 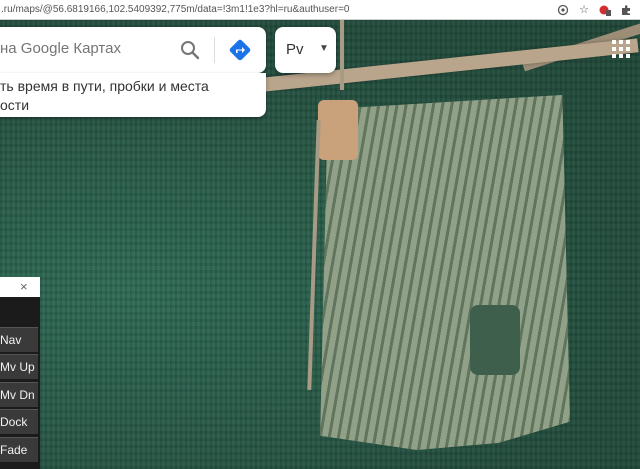 What do you see at coordinates (621, 51) in the screenshot?
I see `apps-grid-icon` at bounding box center [621, 51].